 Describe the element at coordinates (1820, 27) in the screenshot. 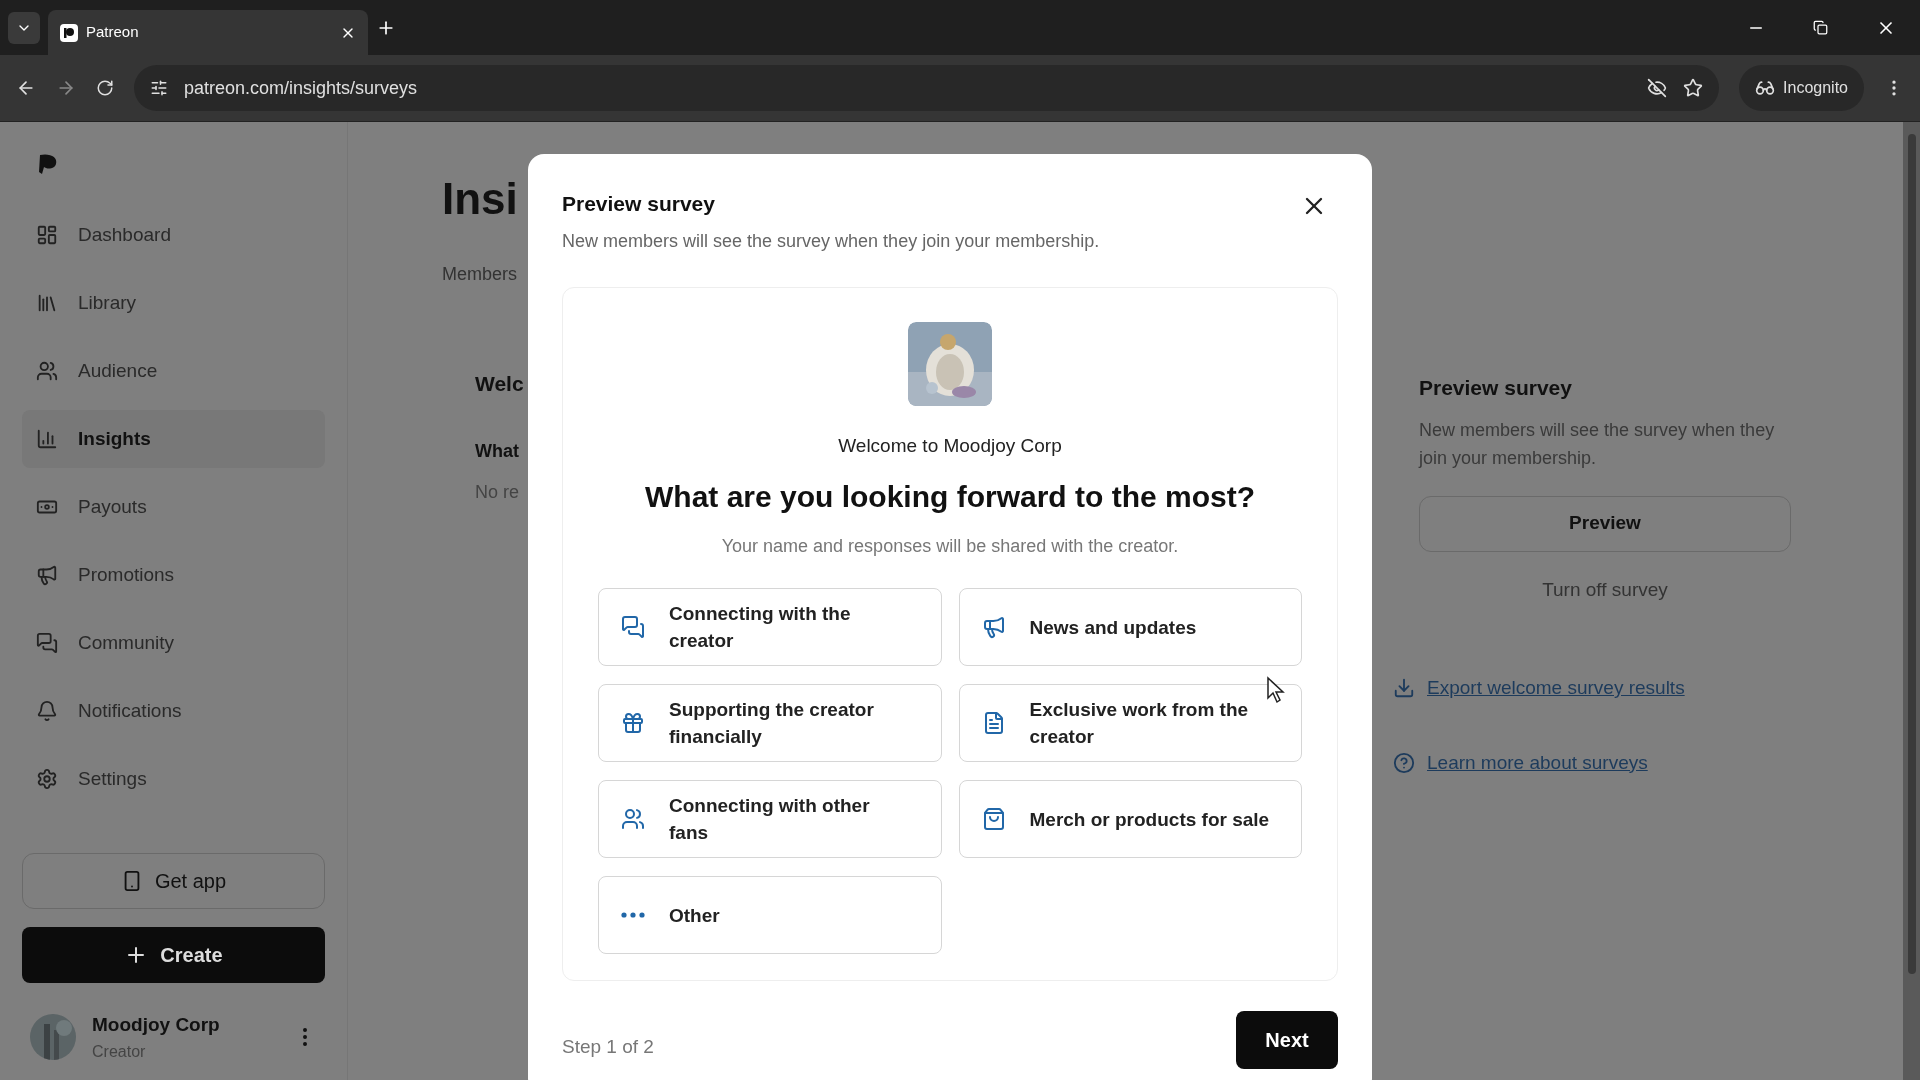

I see `restore-icon` at that location.